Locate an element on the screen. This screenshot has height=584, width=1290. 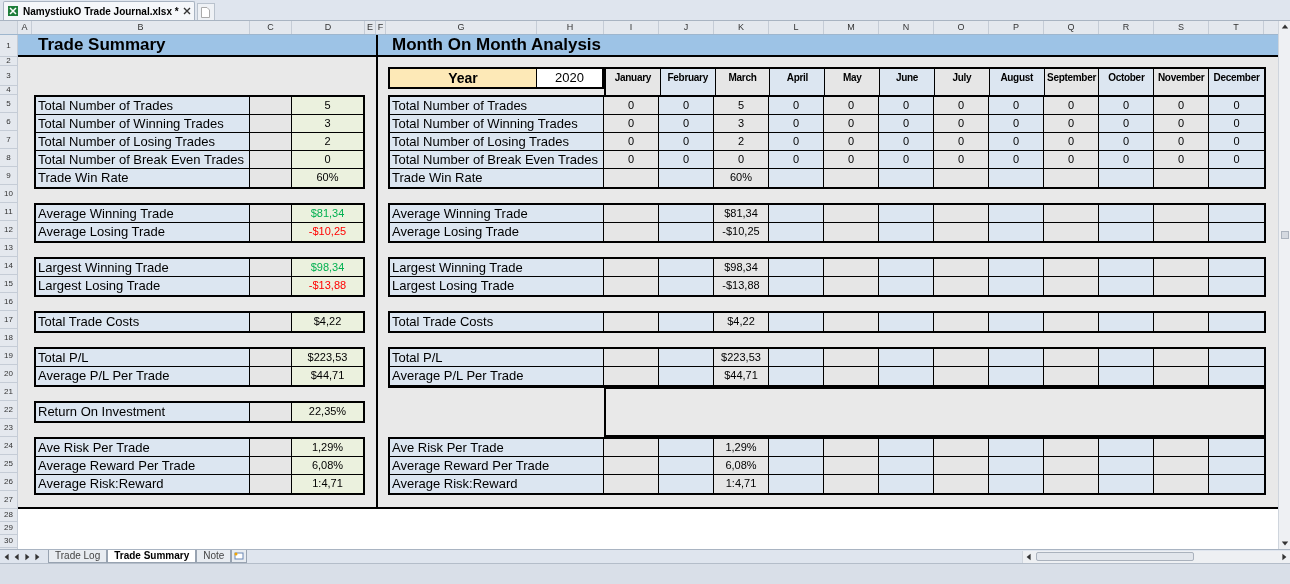
column-header: E is located at coordinates (370, 27).